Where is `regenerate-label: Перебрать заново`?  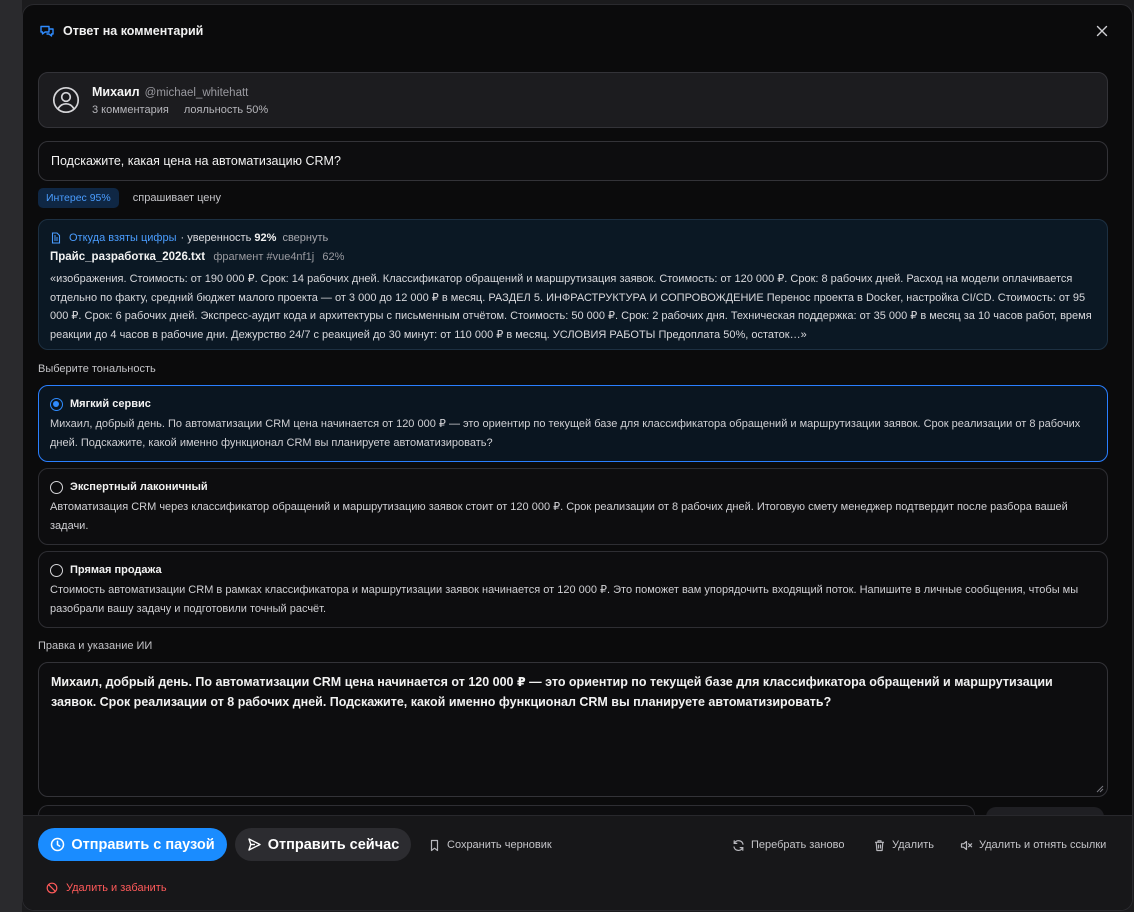 regenerate-label: Перебрать заново is located at coordinates (798, 845).